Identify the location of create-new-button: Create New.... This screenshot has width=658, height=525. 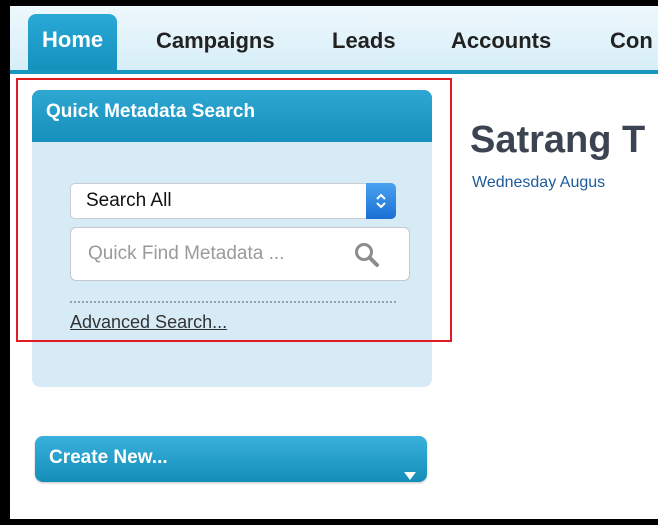
(231, 459).